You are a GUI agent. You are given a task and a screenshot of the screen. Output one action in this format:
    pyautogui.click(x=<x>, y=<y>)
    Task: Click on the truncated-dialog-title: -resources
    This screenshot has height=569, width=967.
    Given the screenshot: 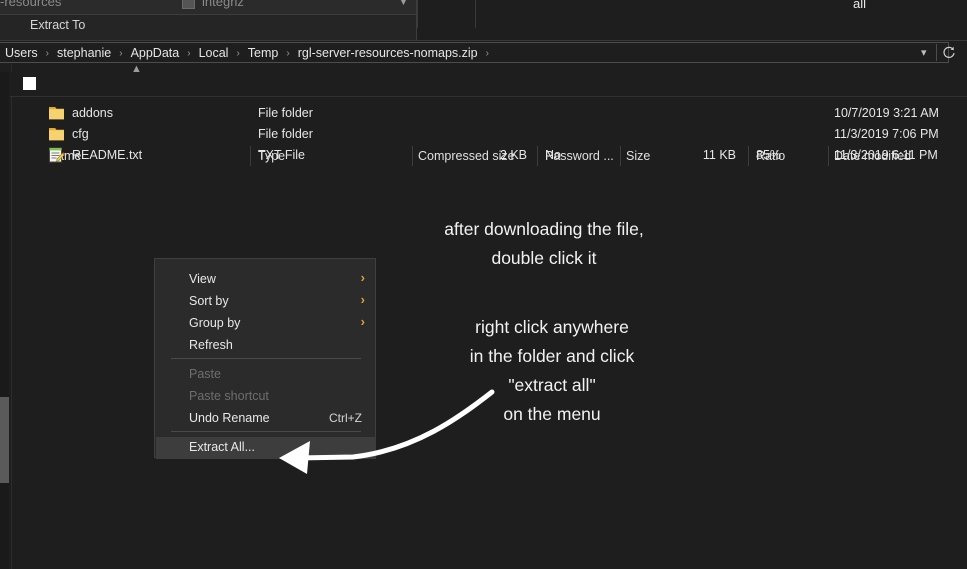 What is the action you would take?
    pyautogui.click(x=31, y=4)
    